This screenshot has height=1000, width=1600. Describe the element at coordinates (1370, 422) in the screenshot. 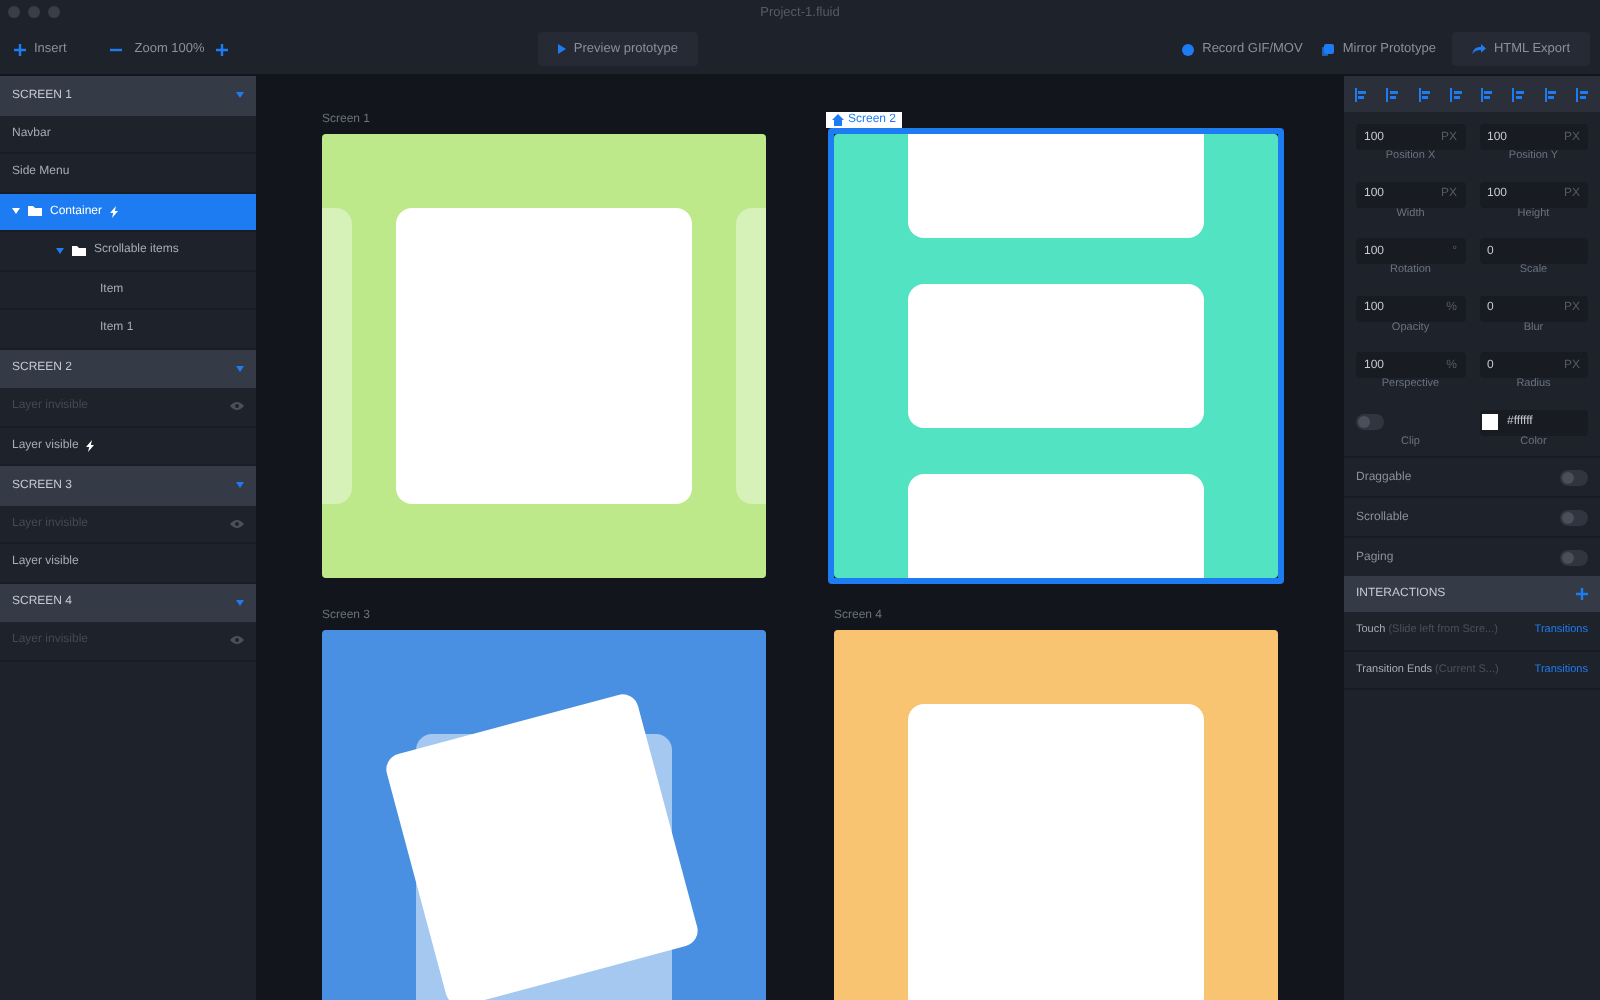

I see `clip-toggle` at that location.